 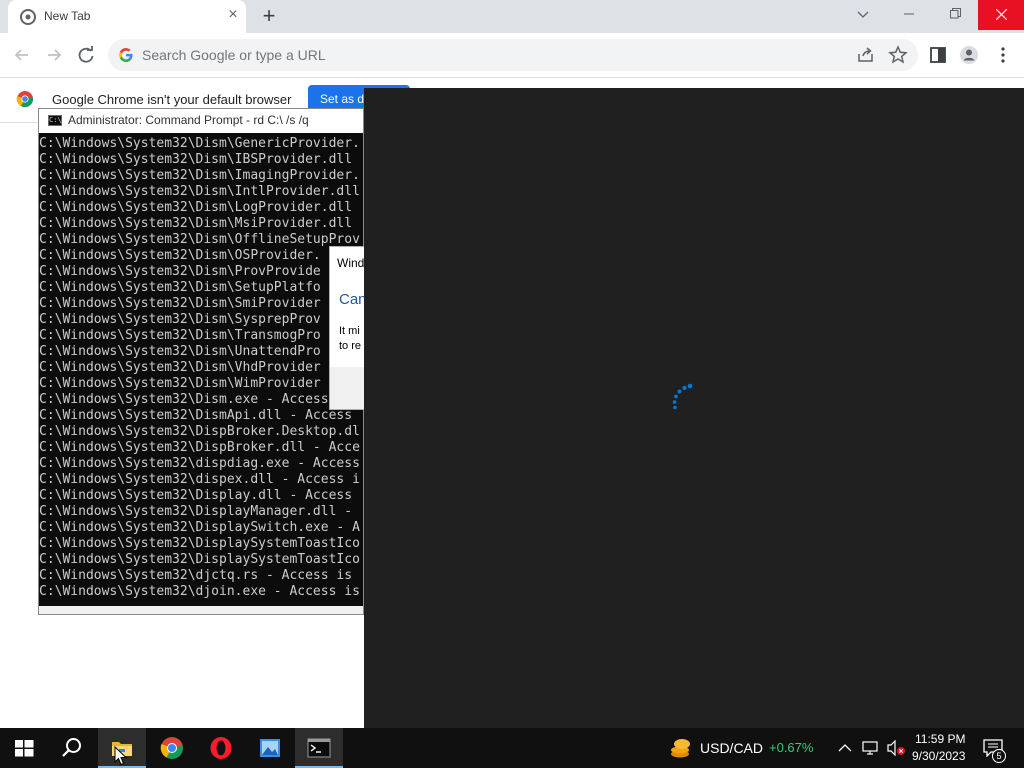 I want to click on cmd-output-line: C:\Windows\System32\Dism.exe - Access, so click(x=184, y=399).